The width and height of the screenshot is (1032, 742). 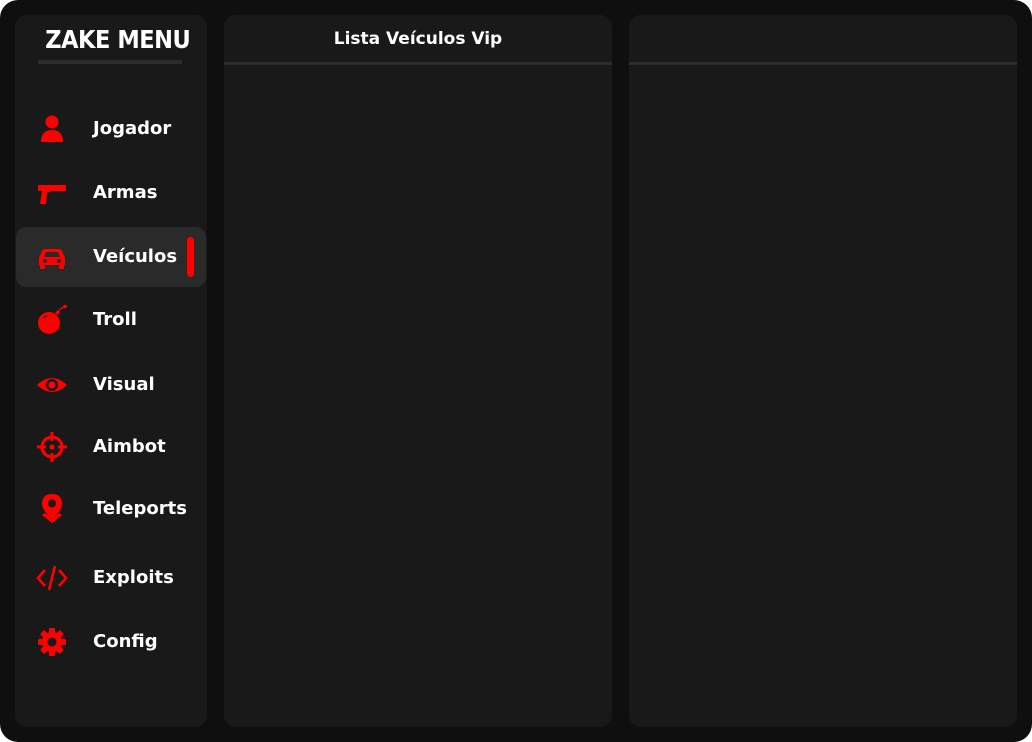 I want to click on sidebar-item-label: Veículos, so click(x=135, y=256).